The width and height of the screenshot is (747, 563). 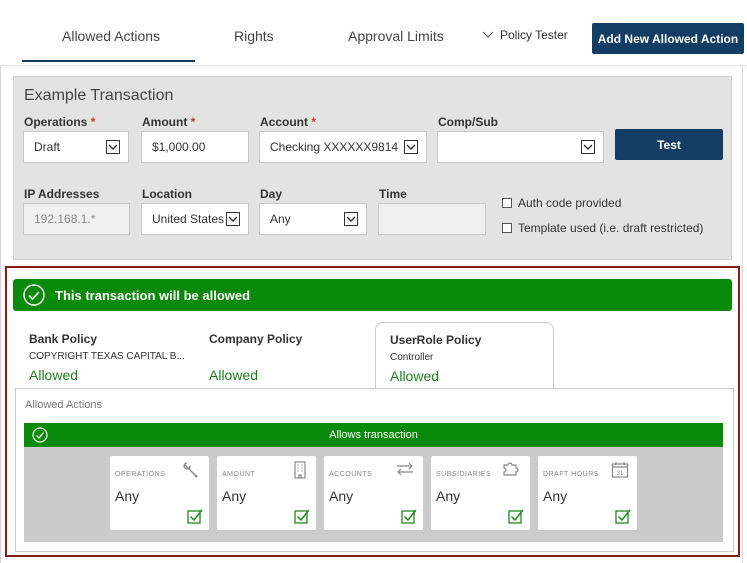 What do you see at coordinates (76, 147) in the screenshot?
I see `operations-select: Draft` at bounding box center [76, 147].